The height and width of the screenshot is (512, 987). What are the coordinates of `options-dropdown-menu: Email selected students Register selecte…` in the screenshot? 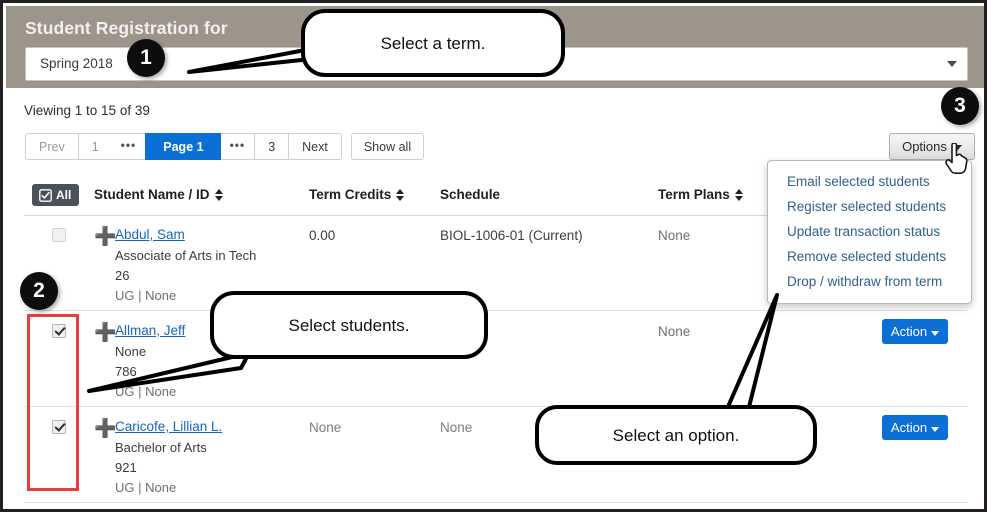 It's located at (869, 232).